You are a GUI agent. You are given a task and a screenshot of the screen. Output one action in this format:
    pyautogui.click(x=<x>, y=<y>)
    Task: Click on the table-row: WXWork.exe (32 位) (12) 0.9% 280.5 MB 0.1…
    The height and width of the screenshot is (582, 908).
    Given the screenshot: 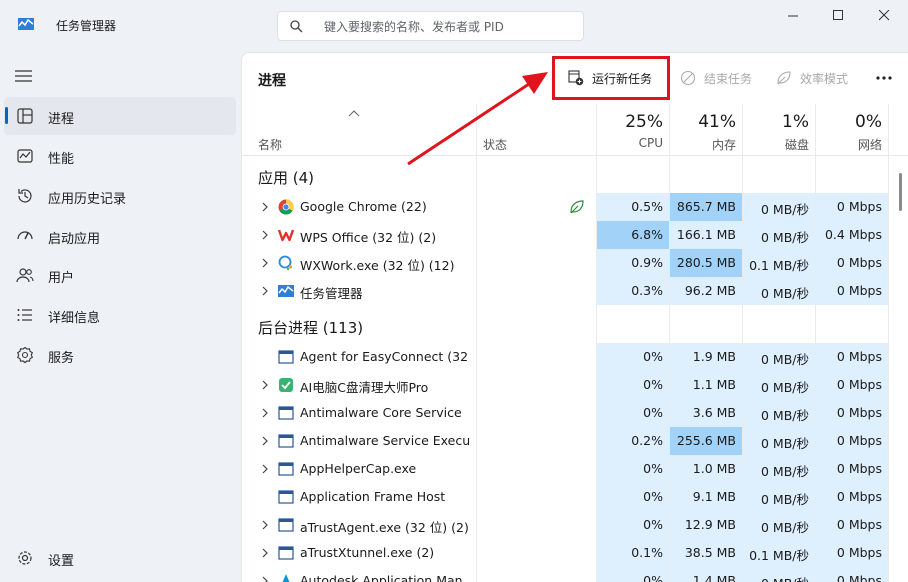 What is the action you would take?
    pyautogui.click(x=565, y=263)
    